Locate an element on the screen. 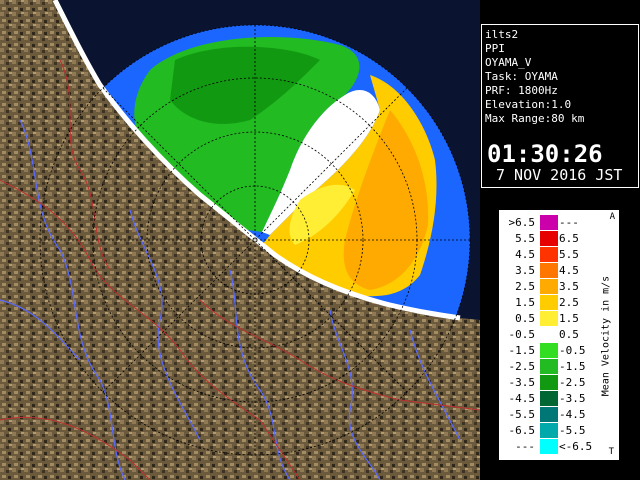  info-scan-type: PPI is located at coordinates (495, 48).